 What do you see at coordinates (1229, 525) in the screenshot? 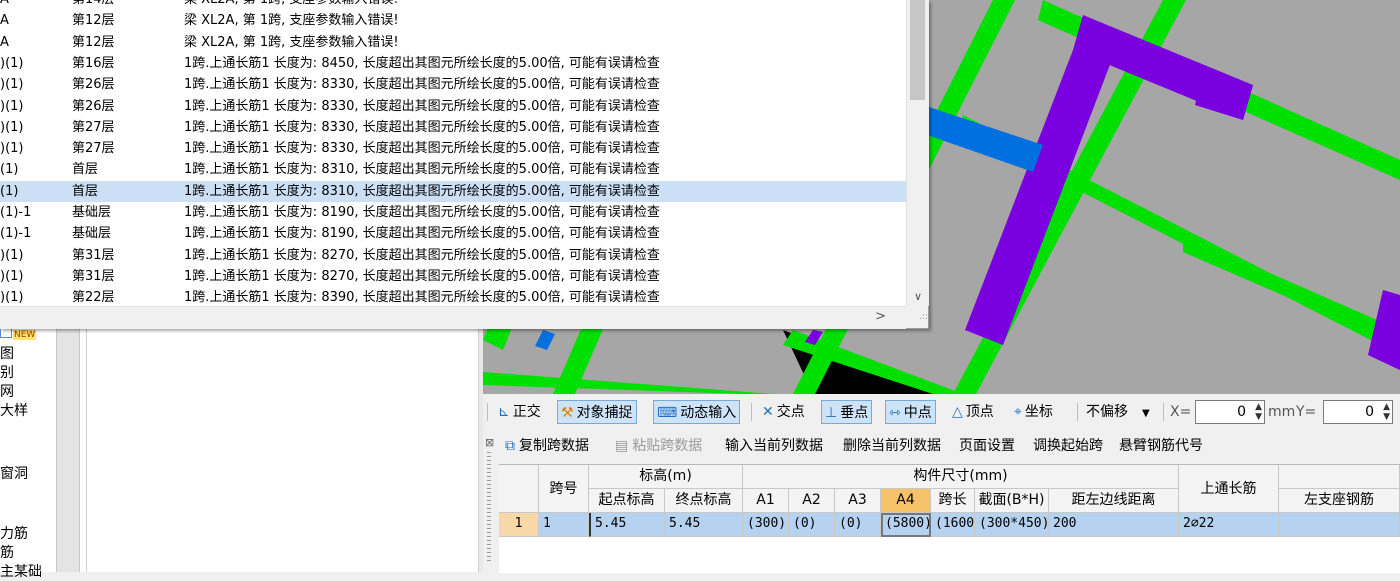
I see `top-rebar-cell: 2⌀22` at bounding box center [1229, 525].